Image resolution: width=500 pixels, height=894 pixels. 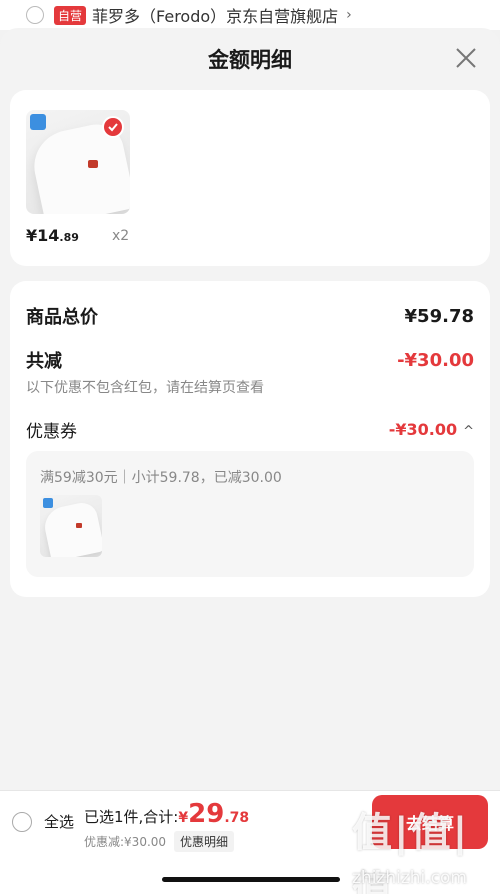 I want to click on summary-label: 已选1件,合计:, so click(x=131, y=817).